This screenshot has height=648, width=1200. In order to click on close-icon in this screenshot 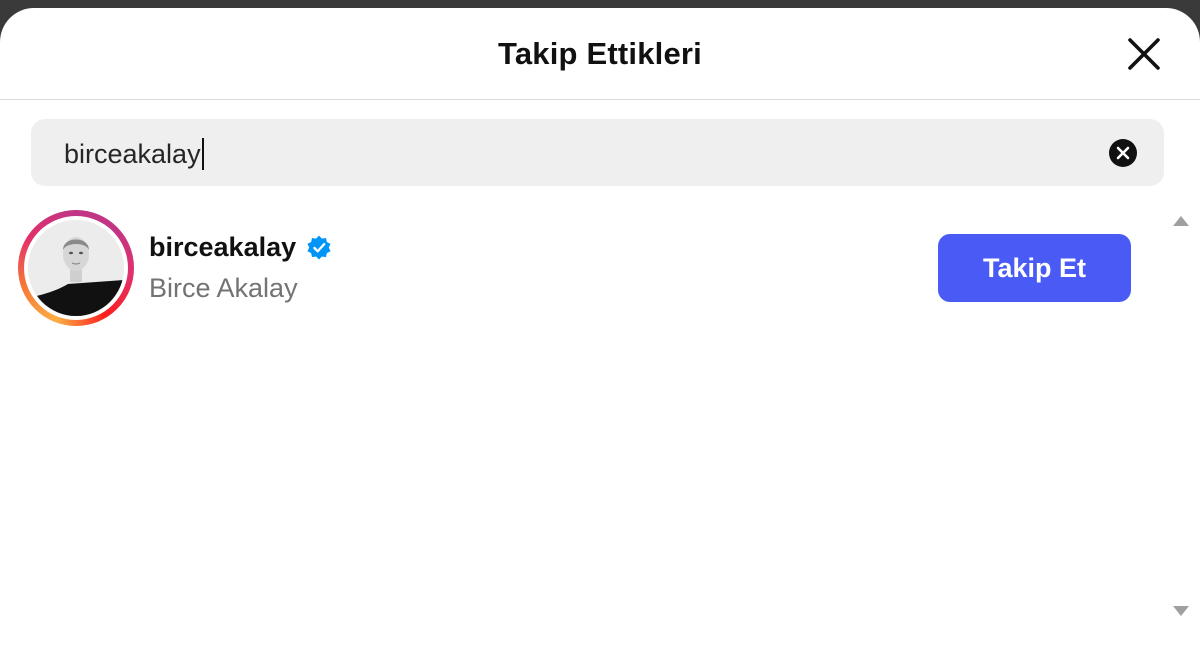, I will do `click(1144, 54)`.